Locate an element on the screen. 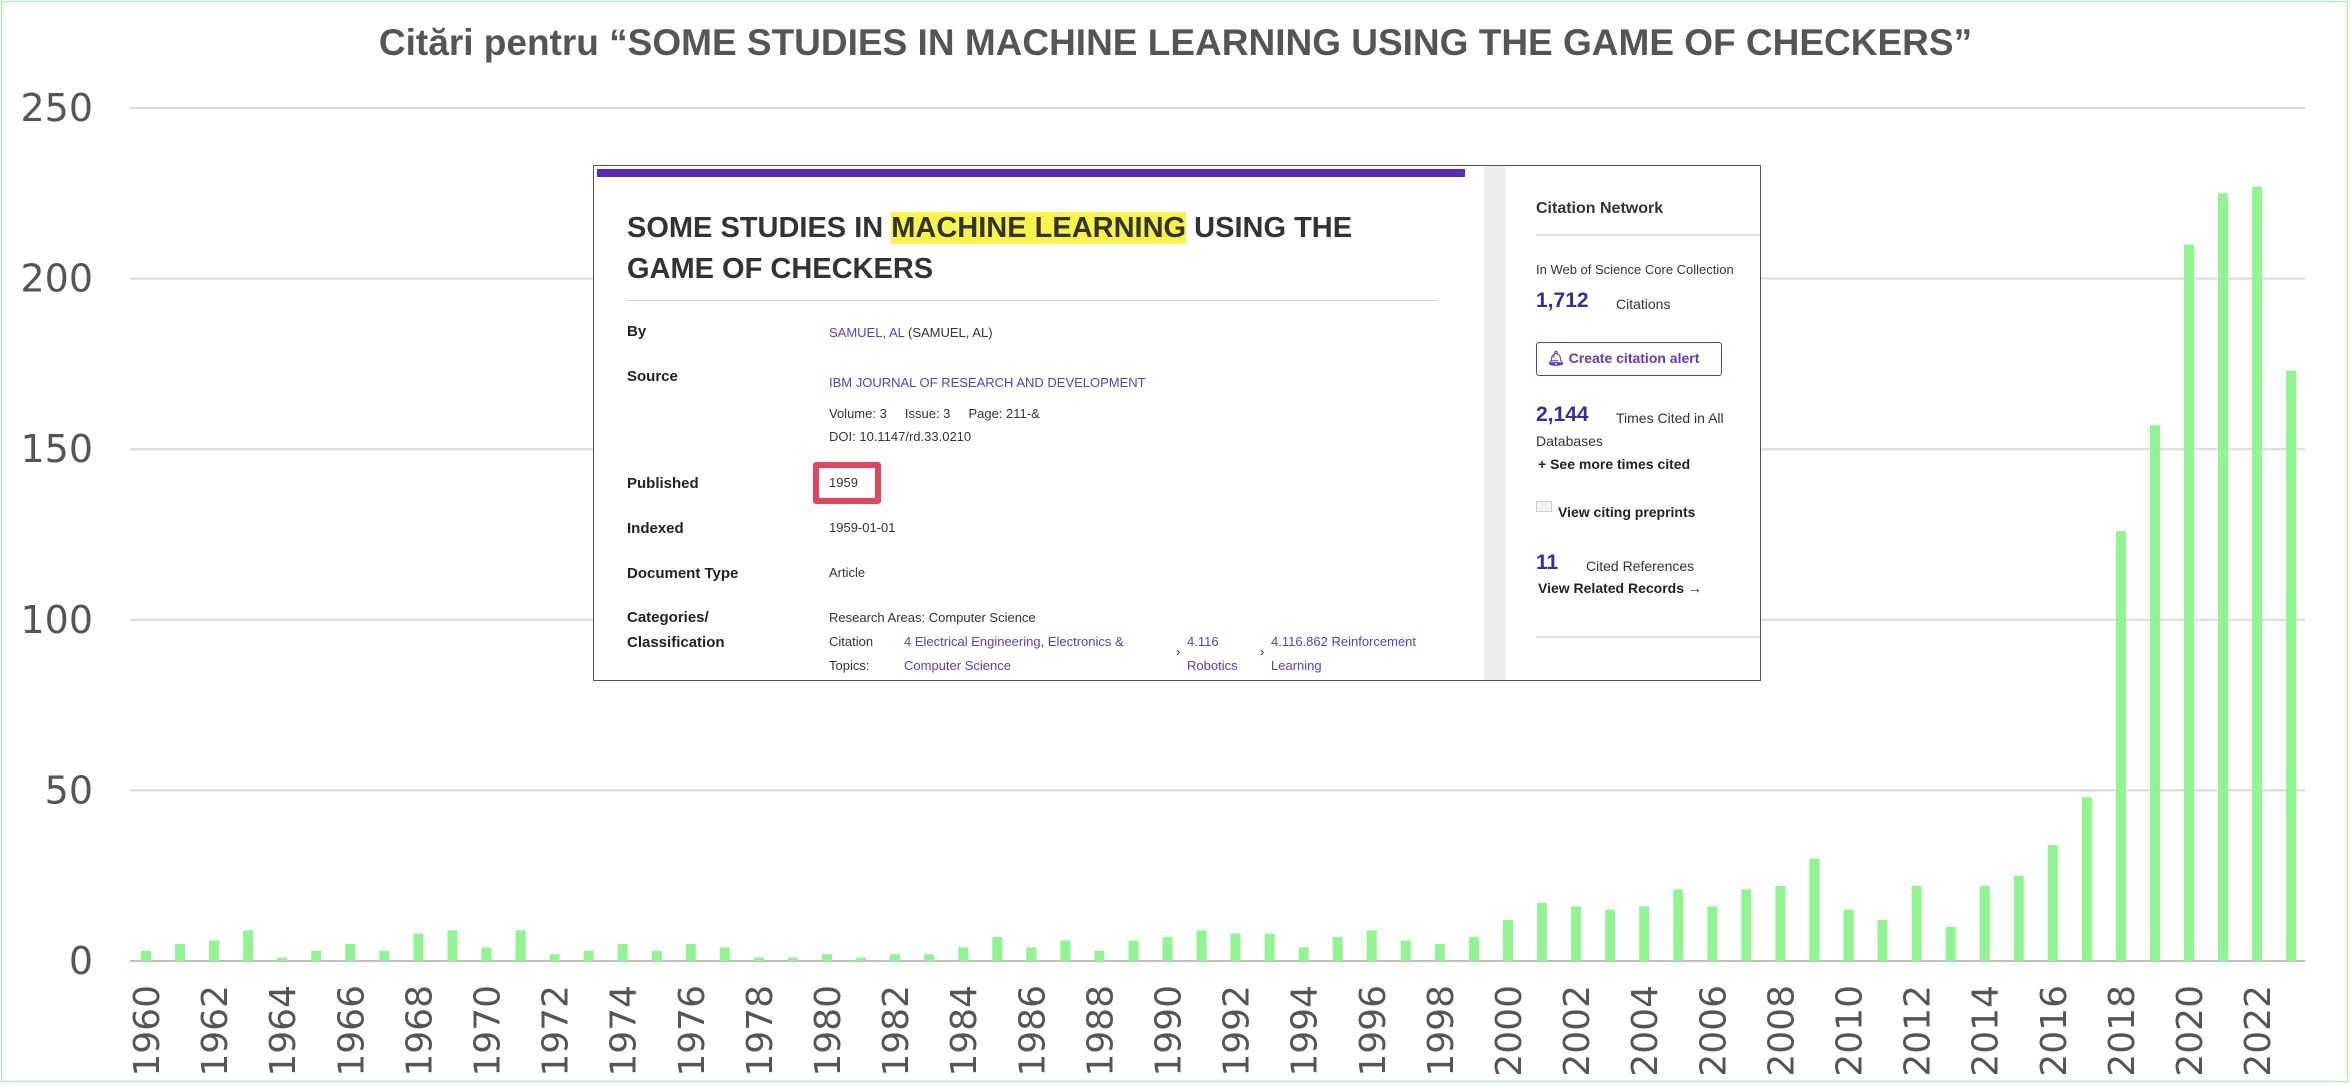  accent-bar is located at coordinates (1031, 173).